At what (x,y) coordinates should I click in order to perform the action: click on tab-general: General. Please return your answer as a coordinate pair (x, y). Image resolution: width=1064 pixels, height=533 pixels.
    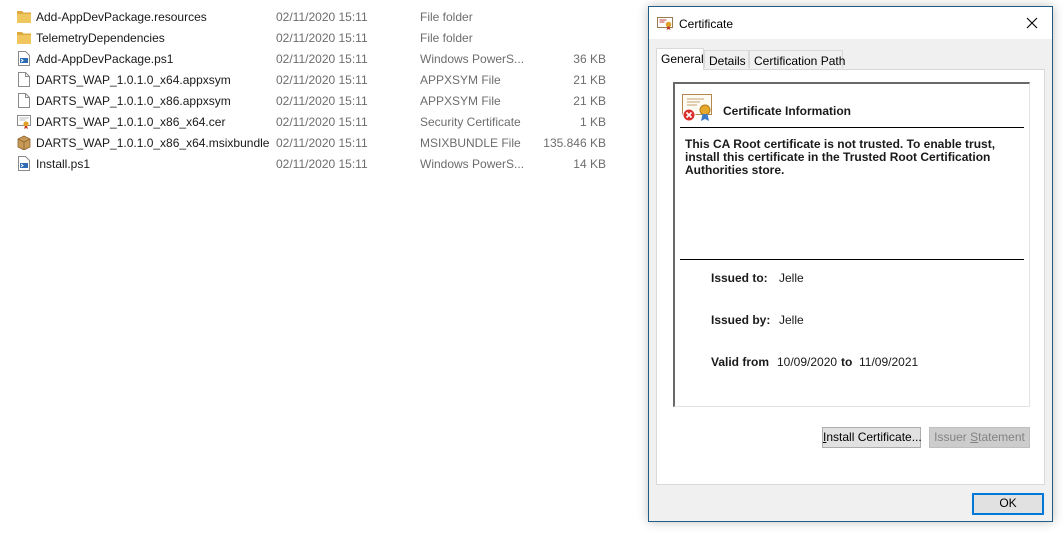
    Looking at the image, I should click on (680, 59).